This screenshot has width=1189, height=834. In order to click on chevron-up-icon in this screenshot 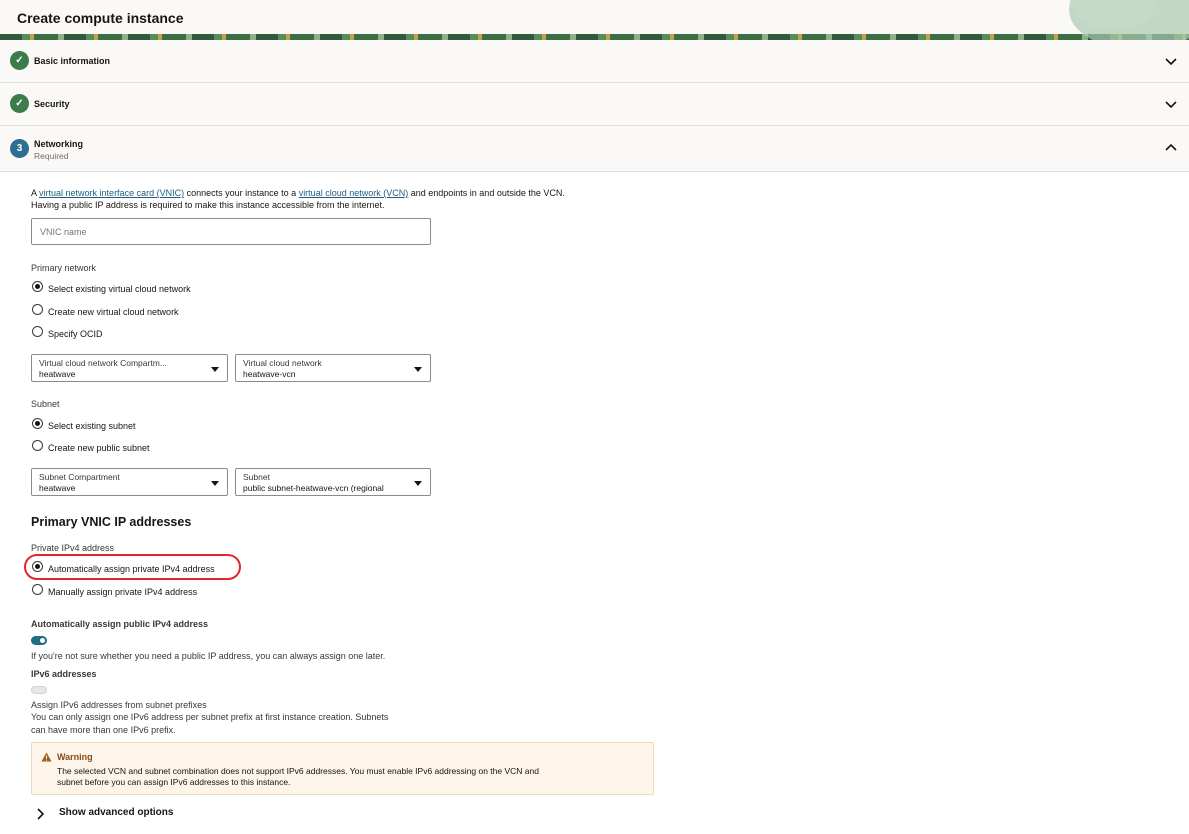, I will do `click(1171, 148)`.